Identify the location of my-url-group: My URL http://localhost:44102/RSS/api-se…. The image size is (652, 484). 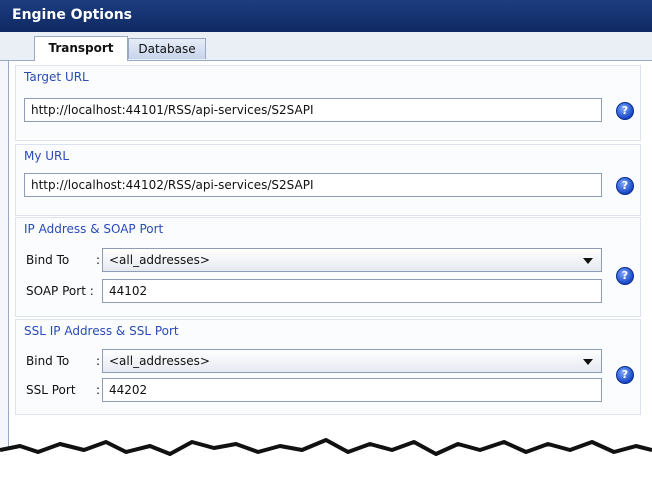
(328, 180).